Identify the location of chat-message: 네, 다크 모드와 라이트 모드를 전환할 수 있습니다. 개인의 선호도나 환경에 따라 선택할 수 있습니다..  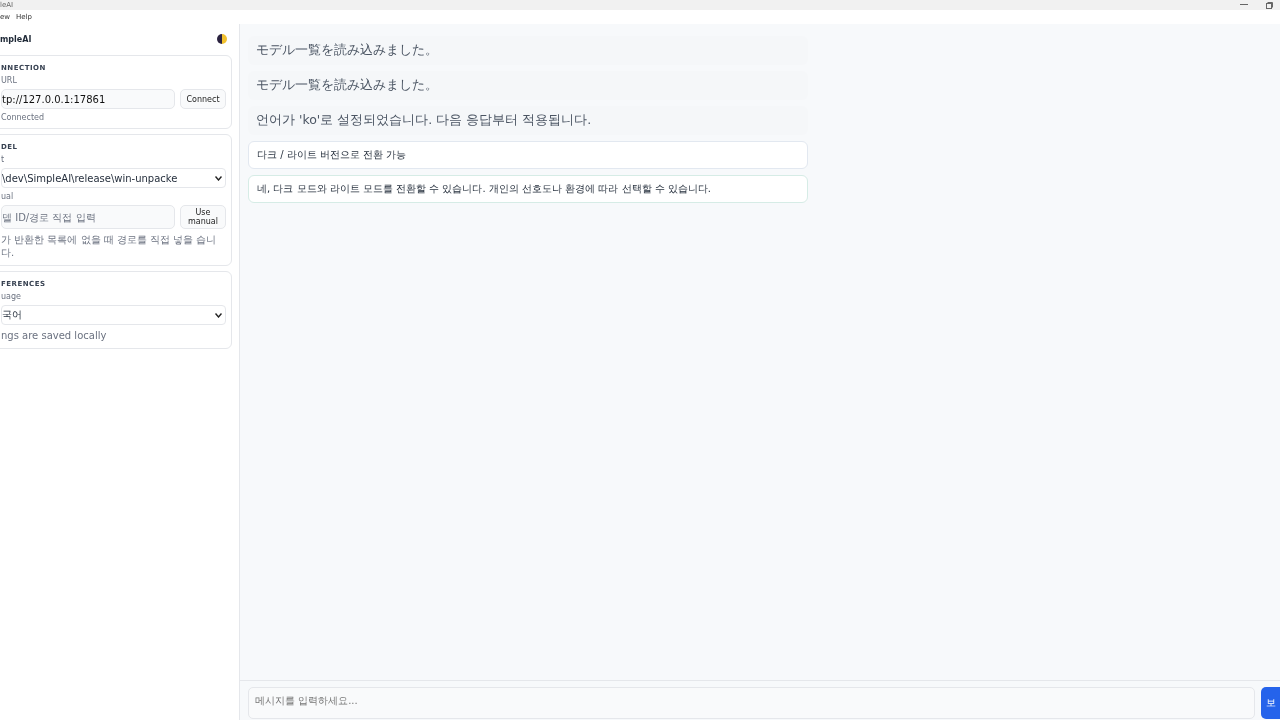
(528, 189).